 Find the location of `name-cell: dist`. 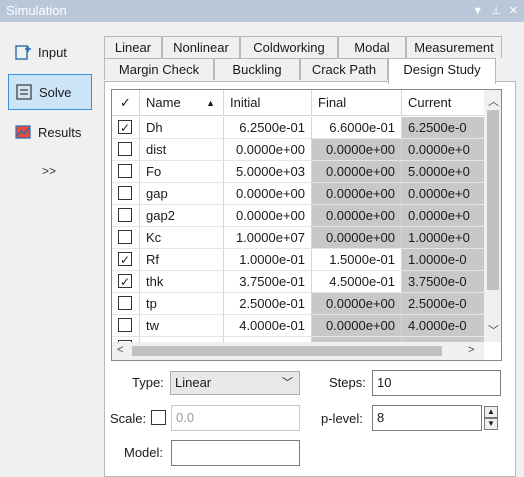

name-cell: dist is located at coordinates (182, 149).